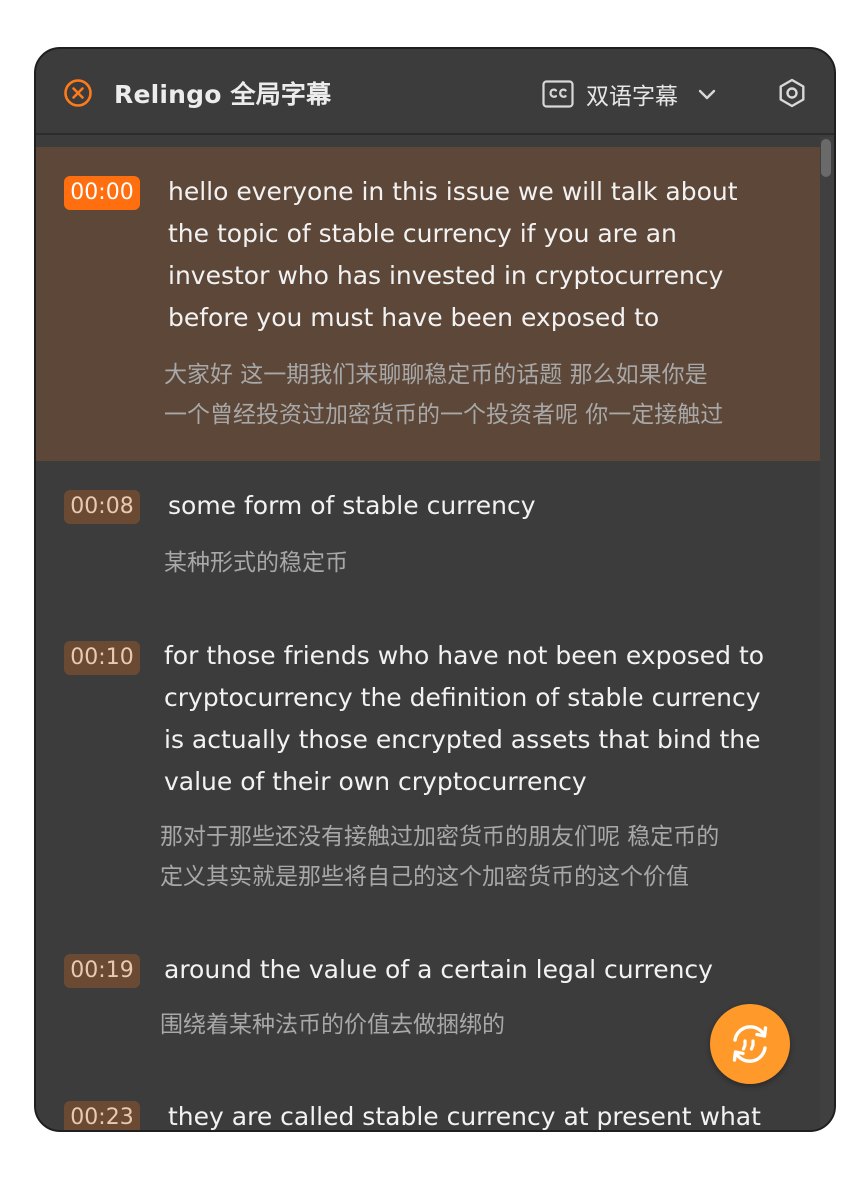 Image resolution: width=864 pixels, height=1180 pixels. Describe the element at coordinates (102, 193) in the screenshot. I see `timestamp-button: 00:00` at that location.